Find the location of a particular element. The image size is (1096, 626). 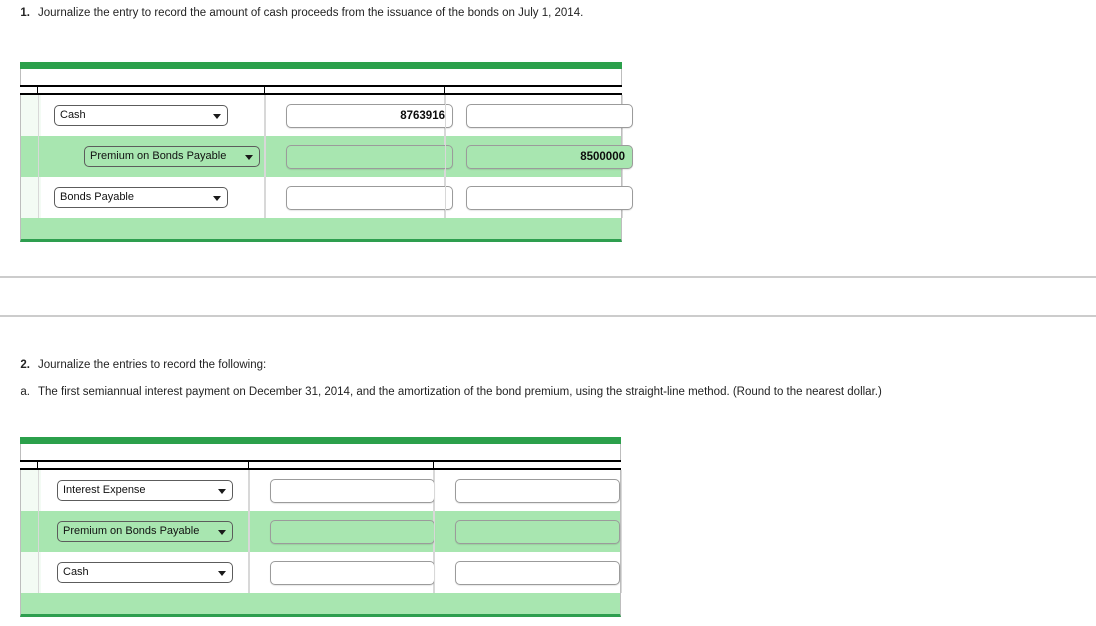

table-1-header-divider-credit is located at coordinates (444, 90).